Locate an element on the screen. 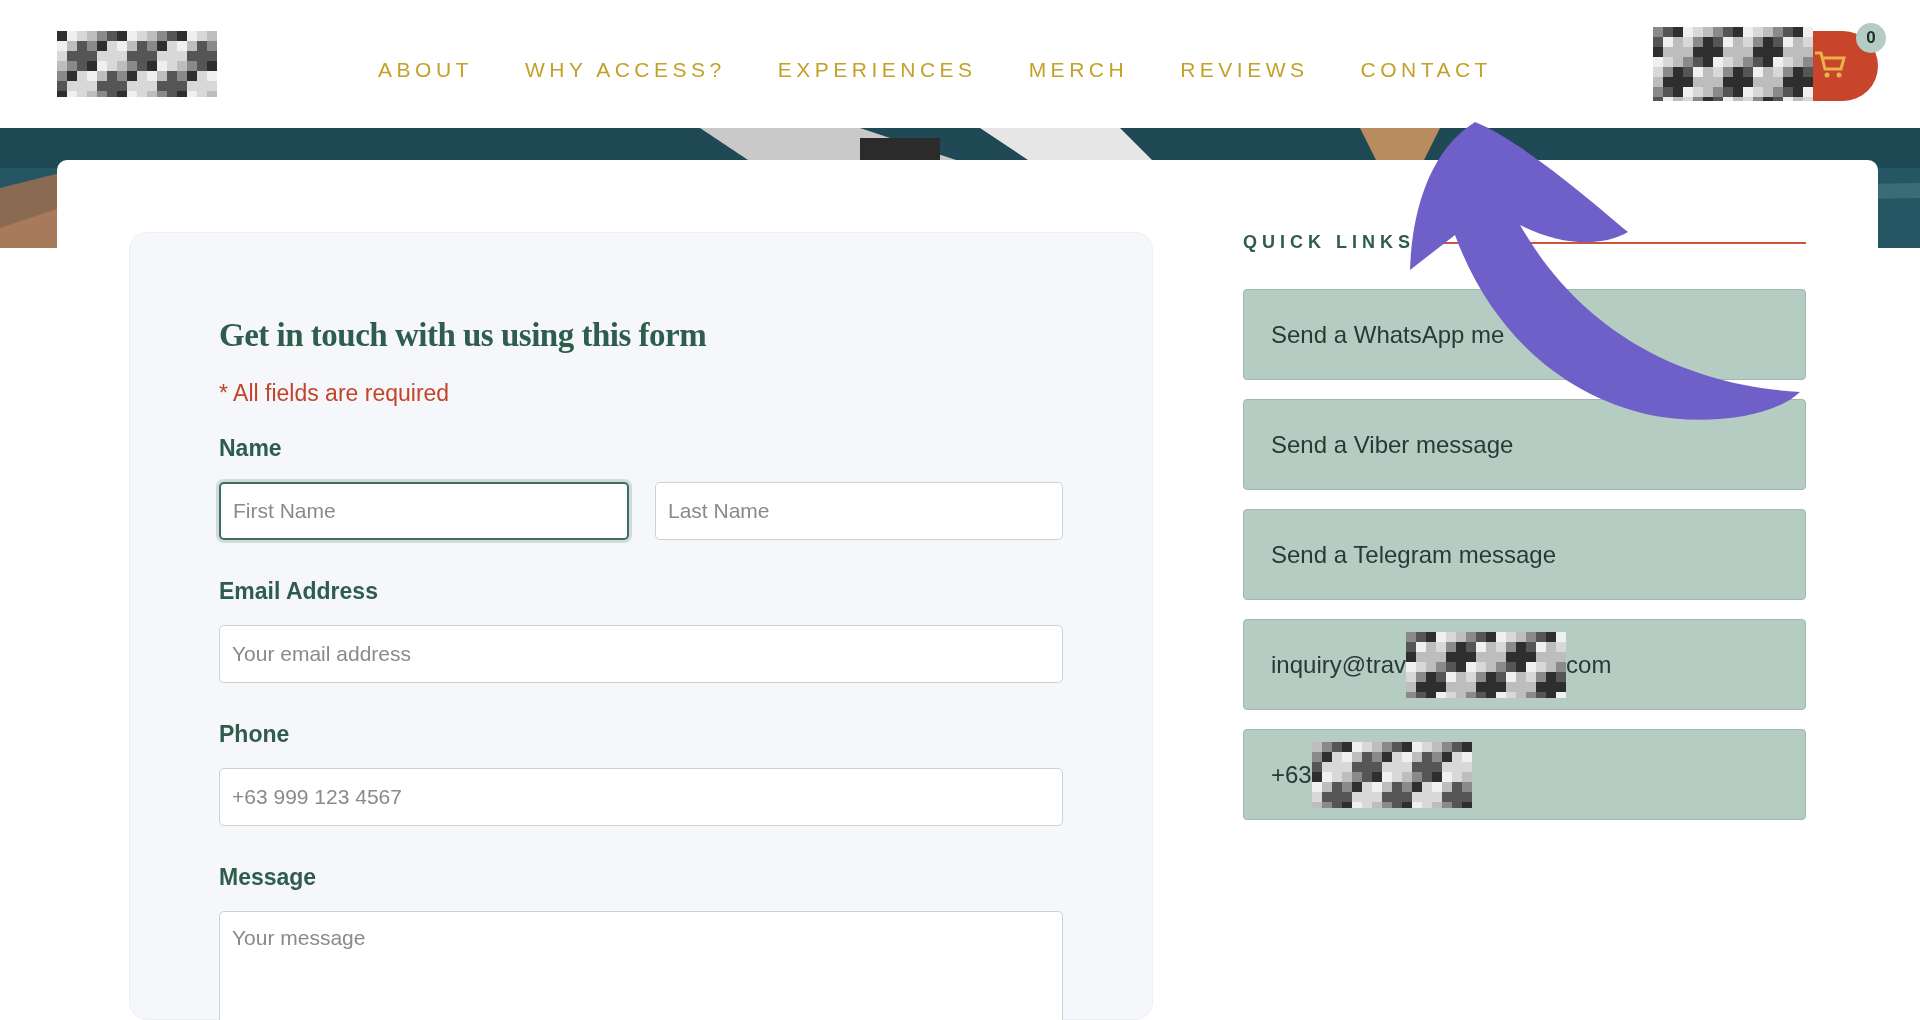 The width and height of the screenshot is (1920, 1020). nav-link: WHY ACCESS? is located at coordinates (625, 70).